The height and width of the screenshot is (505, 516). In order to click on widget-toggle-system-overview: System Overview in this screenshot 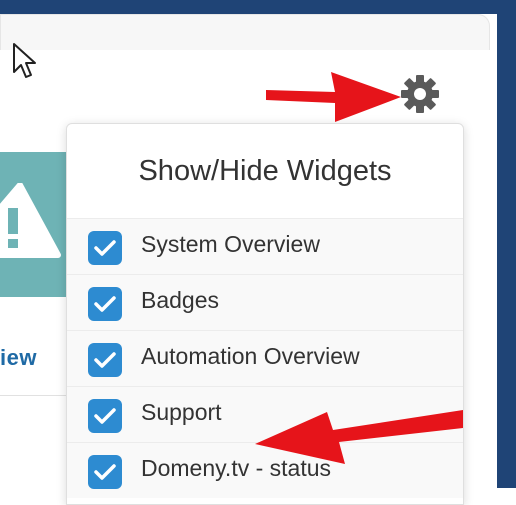, I will do `click(265, 246)`.